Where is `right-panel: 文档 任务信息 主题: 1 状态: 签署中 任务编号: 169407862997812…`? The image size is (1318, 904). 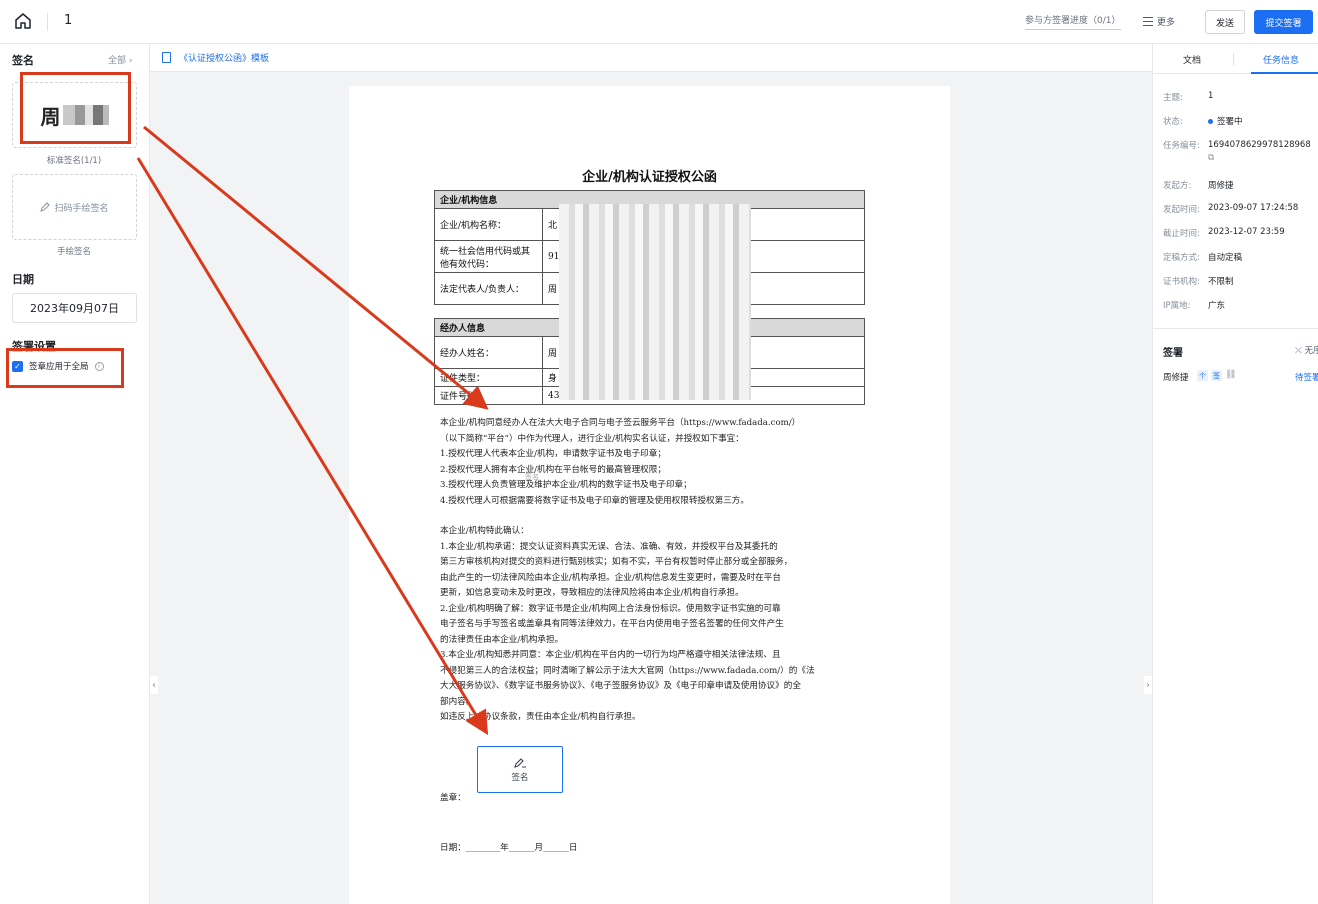 right-panel: 文档 任务信息 主题: 1 状态: 签署中 任务编号: 169407862997812… is located at coordinates (1235, 474).